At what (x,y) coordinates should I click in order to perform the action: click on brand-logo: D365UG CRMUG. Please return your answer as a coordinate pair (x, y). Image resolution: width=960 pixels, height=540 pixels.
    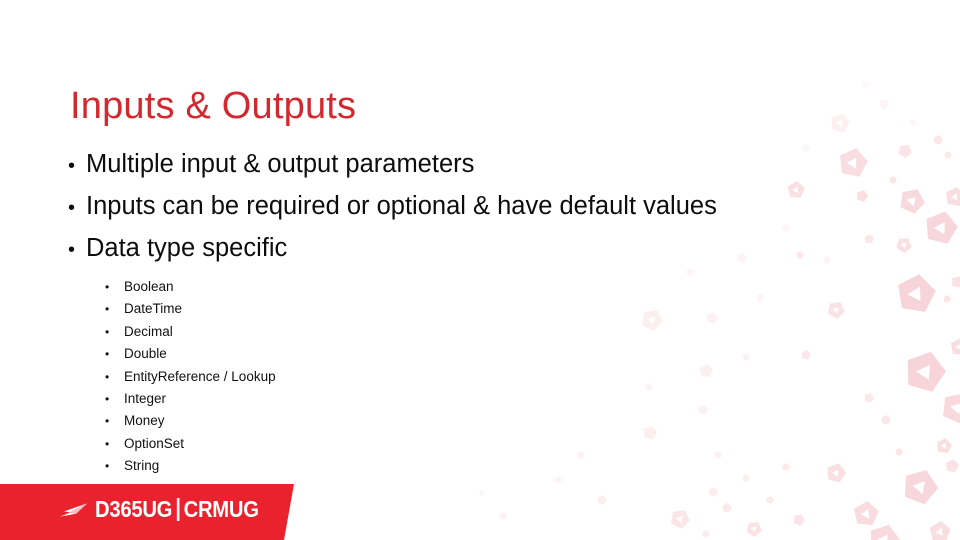
    Looking at the image, I should click on (169, 509).